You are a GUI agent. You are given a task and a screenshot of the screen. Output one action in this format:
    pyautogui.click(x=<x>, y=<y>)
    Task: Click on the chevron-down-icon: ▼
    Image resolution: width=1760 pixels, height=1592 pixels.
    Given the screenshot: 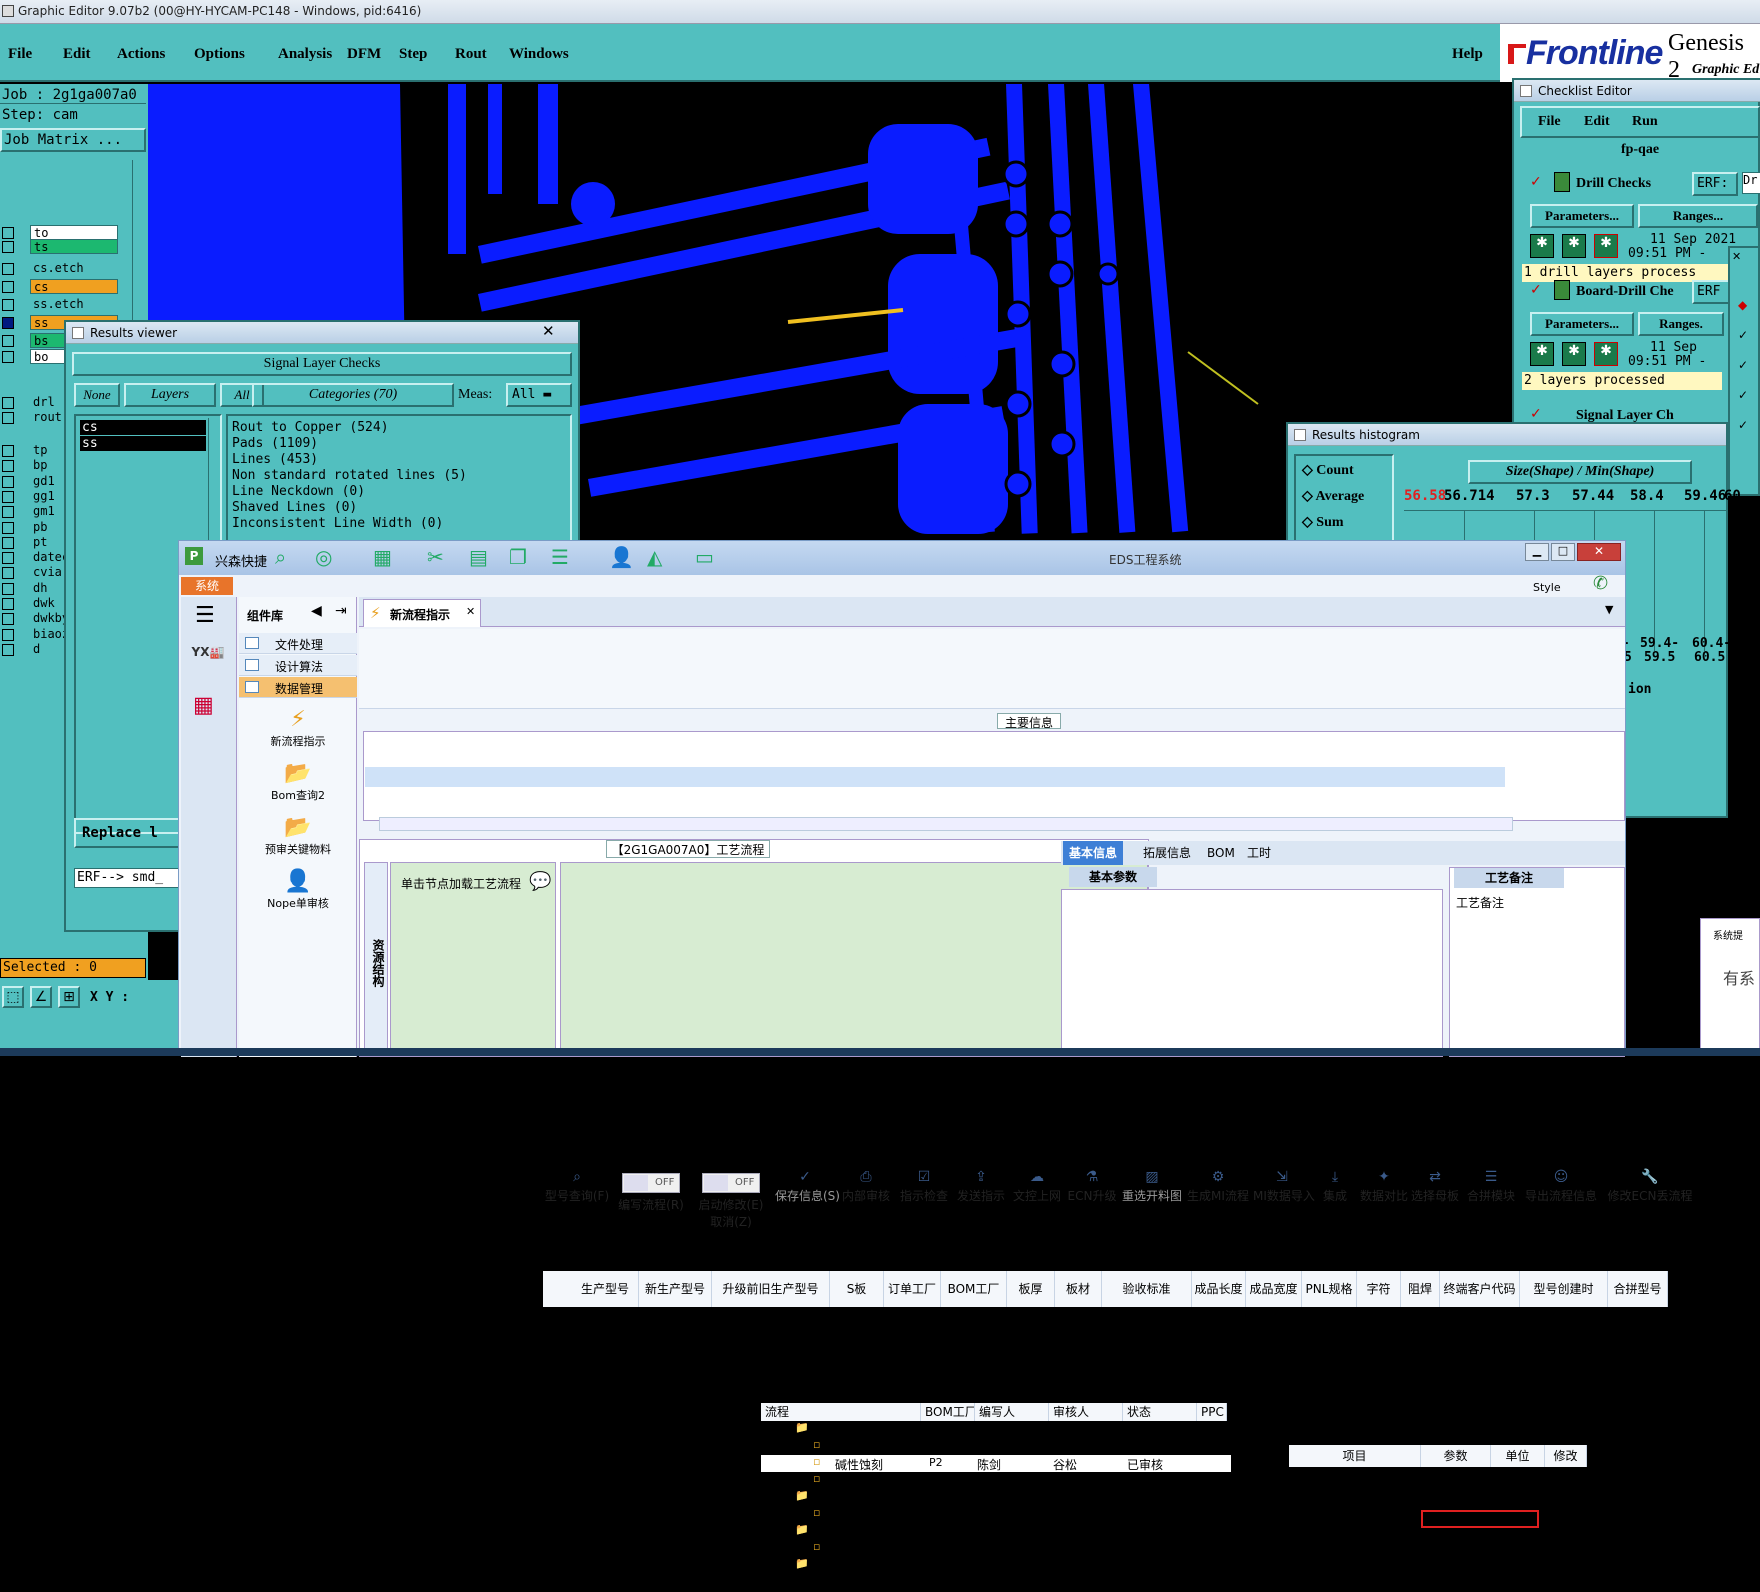 What is the action you would take?
    pyautogui.click(x=1609, y=609)
    